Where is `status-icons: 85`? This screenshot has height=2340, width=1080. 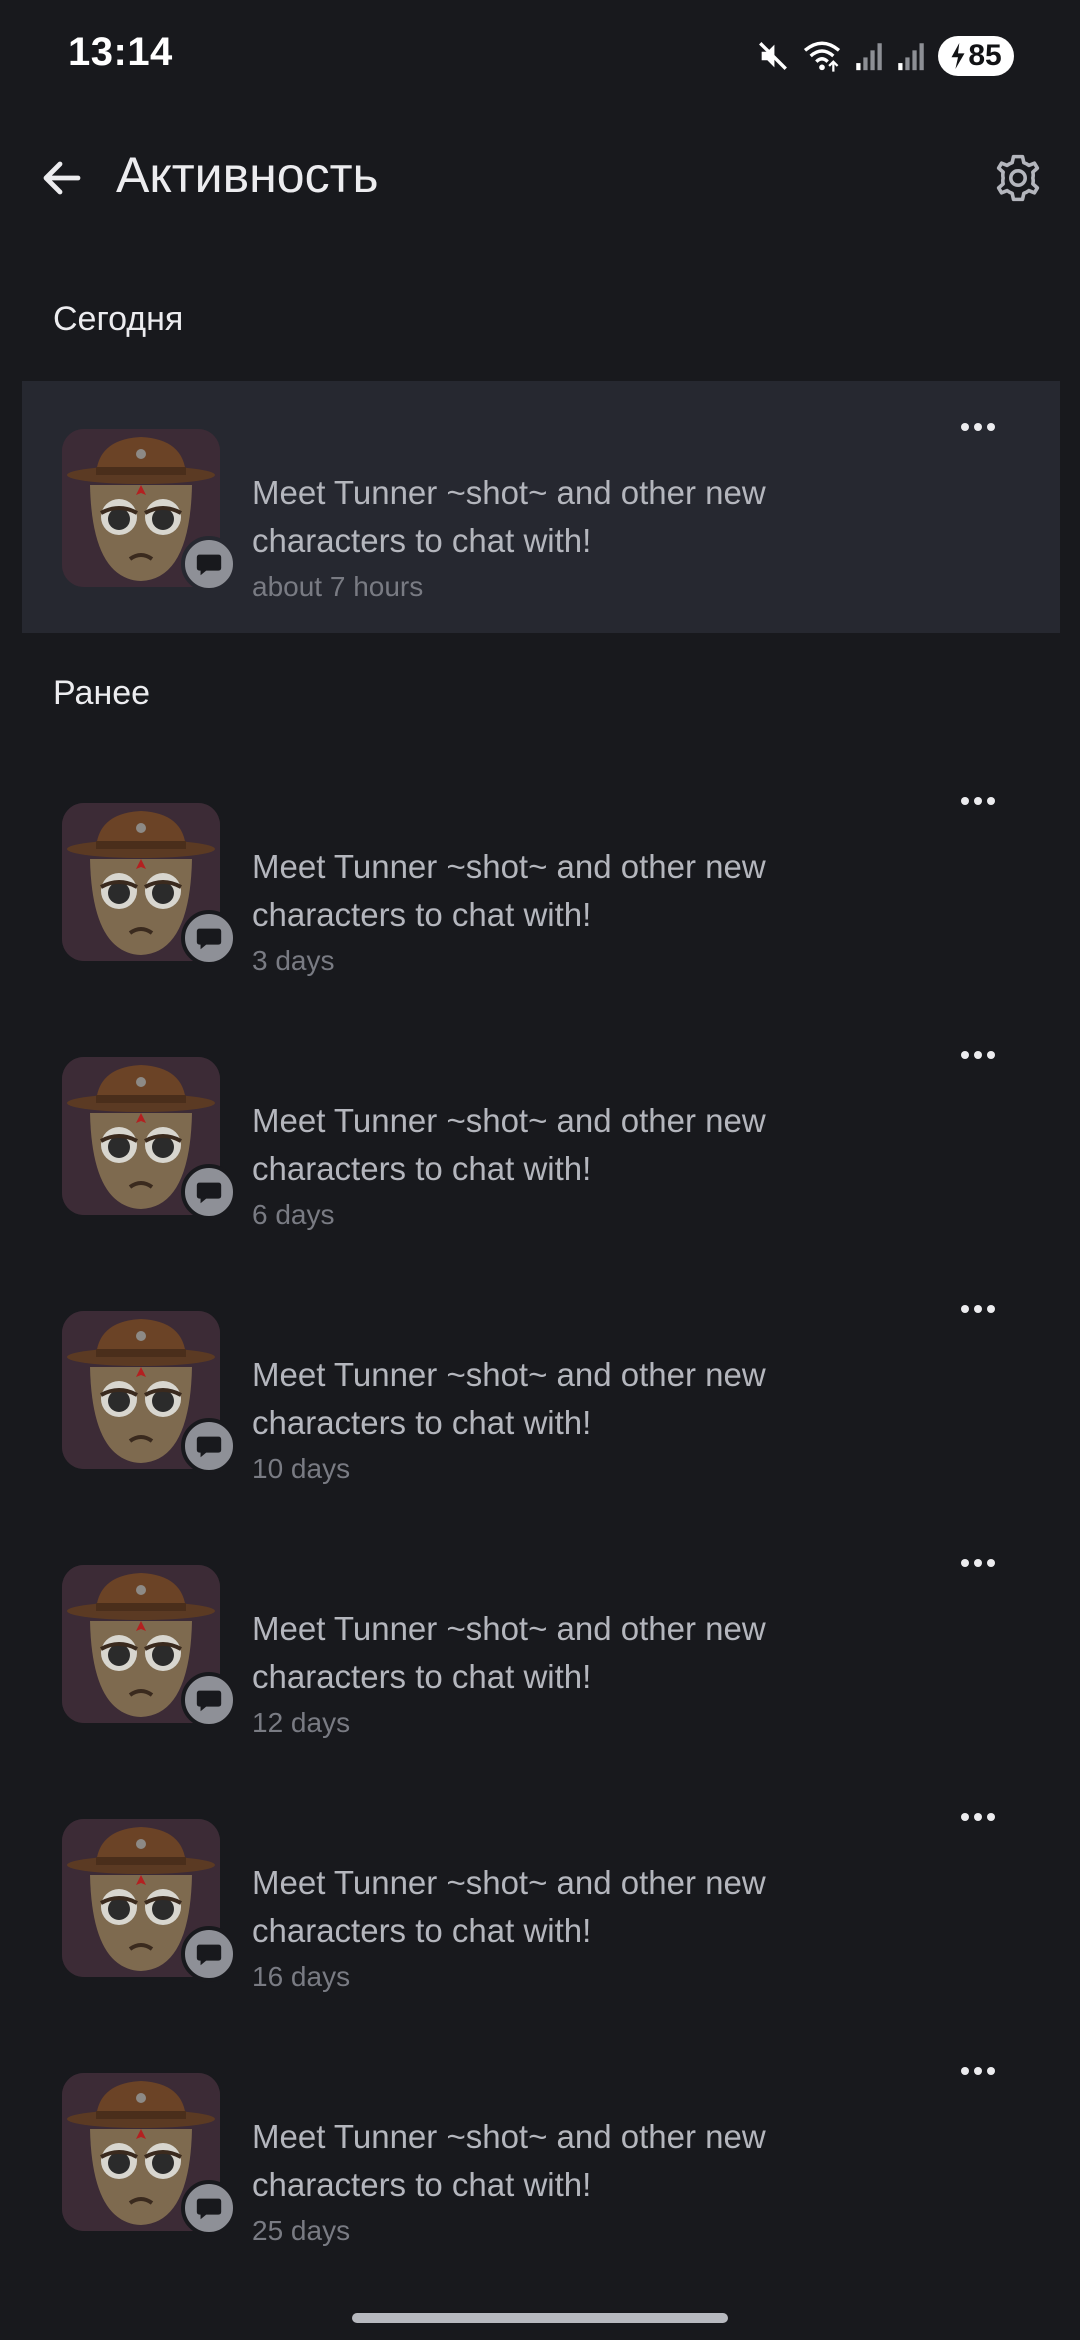
status-icons: 85 is located at coordinates (885, 56).